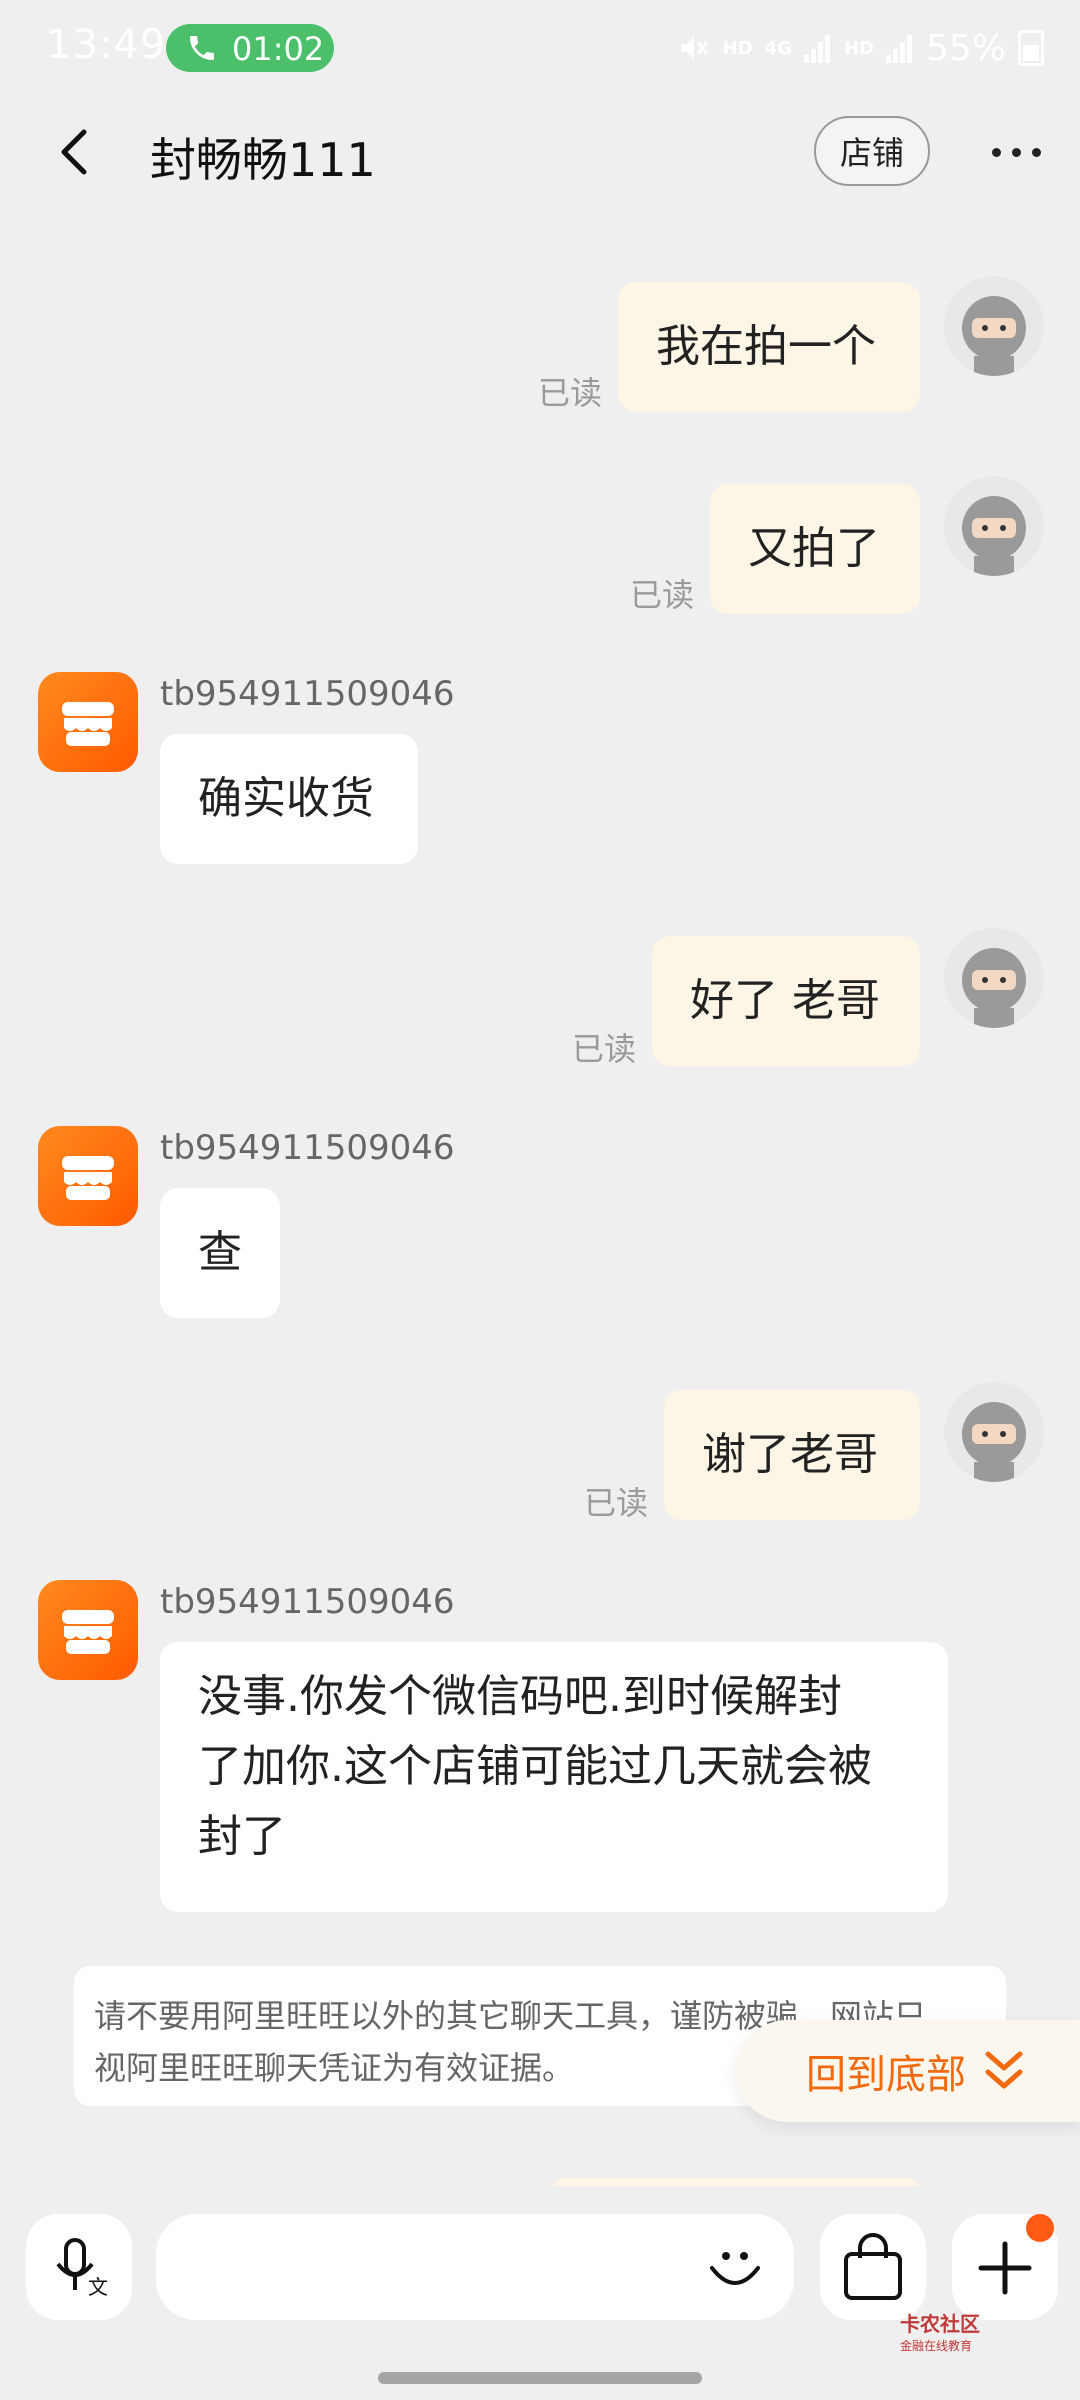 This screenshot has height=2400, width=1080. Describe the element at coordinates (520, 1696) in the screenshot. I see `message-line: 没事.你发个微信码吧.到时候解封` at that location.